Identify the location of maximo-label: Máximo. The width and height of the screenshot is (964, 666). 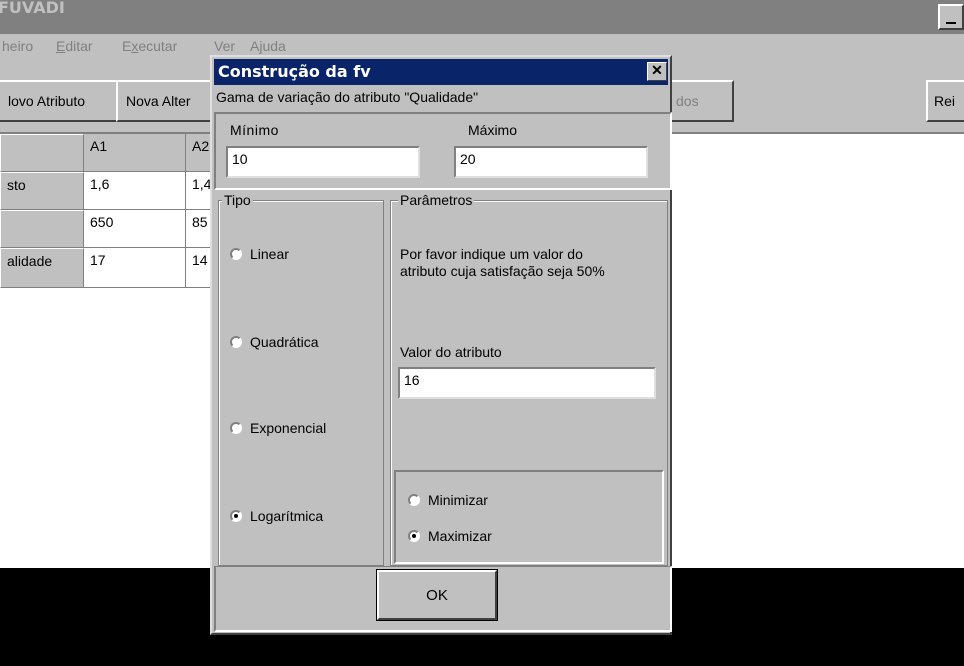
(493, 130).